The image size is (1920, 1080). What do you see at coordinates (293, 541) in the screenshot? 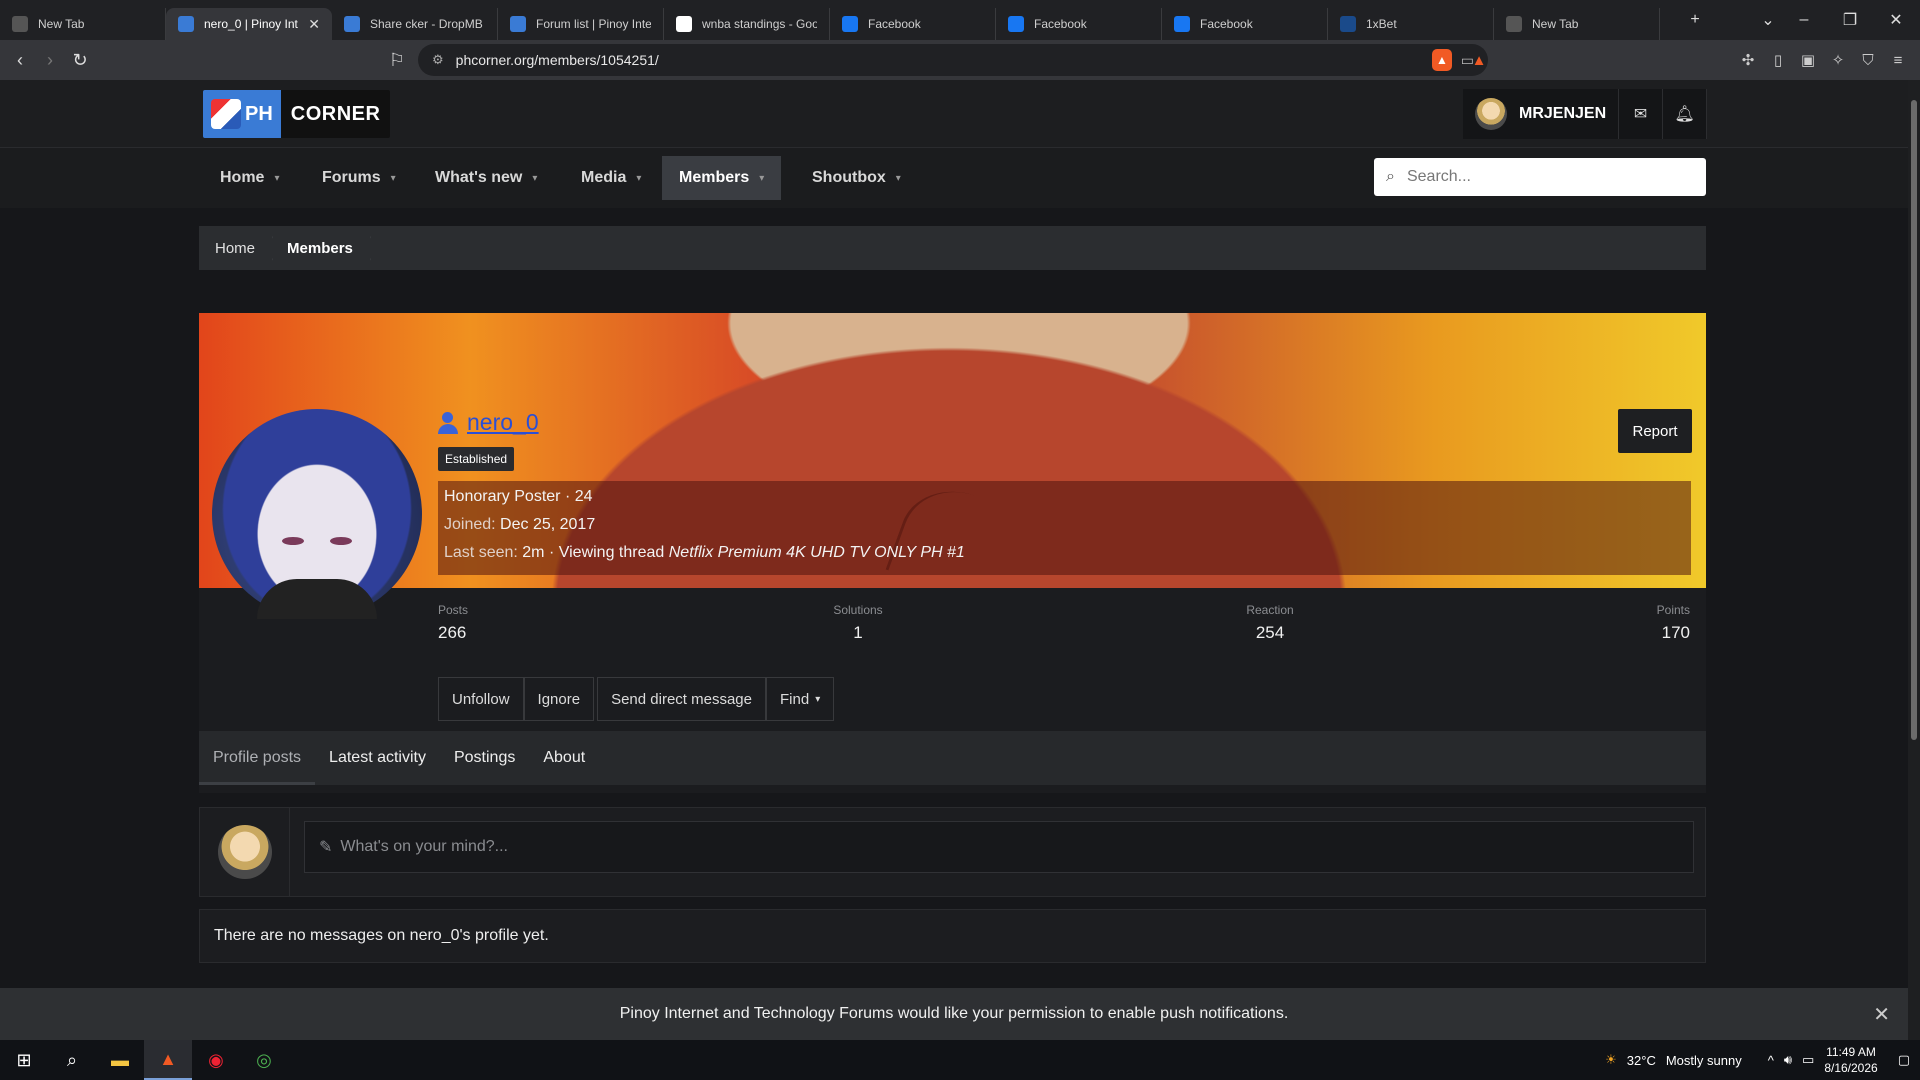
I see `avatar-art` at bounding box center [293, 541].